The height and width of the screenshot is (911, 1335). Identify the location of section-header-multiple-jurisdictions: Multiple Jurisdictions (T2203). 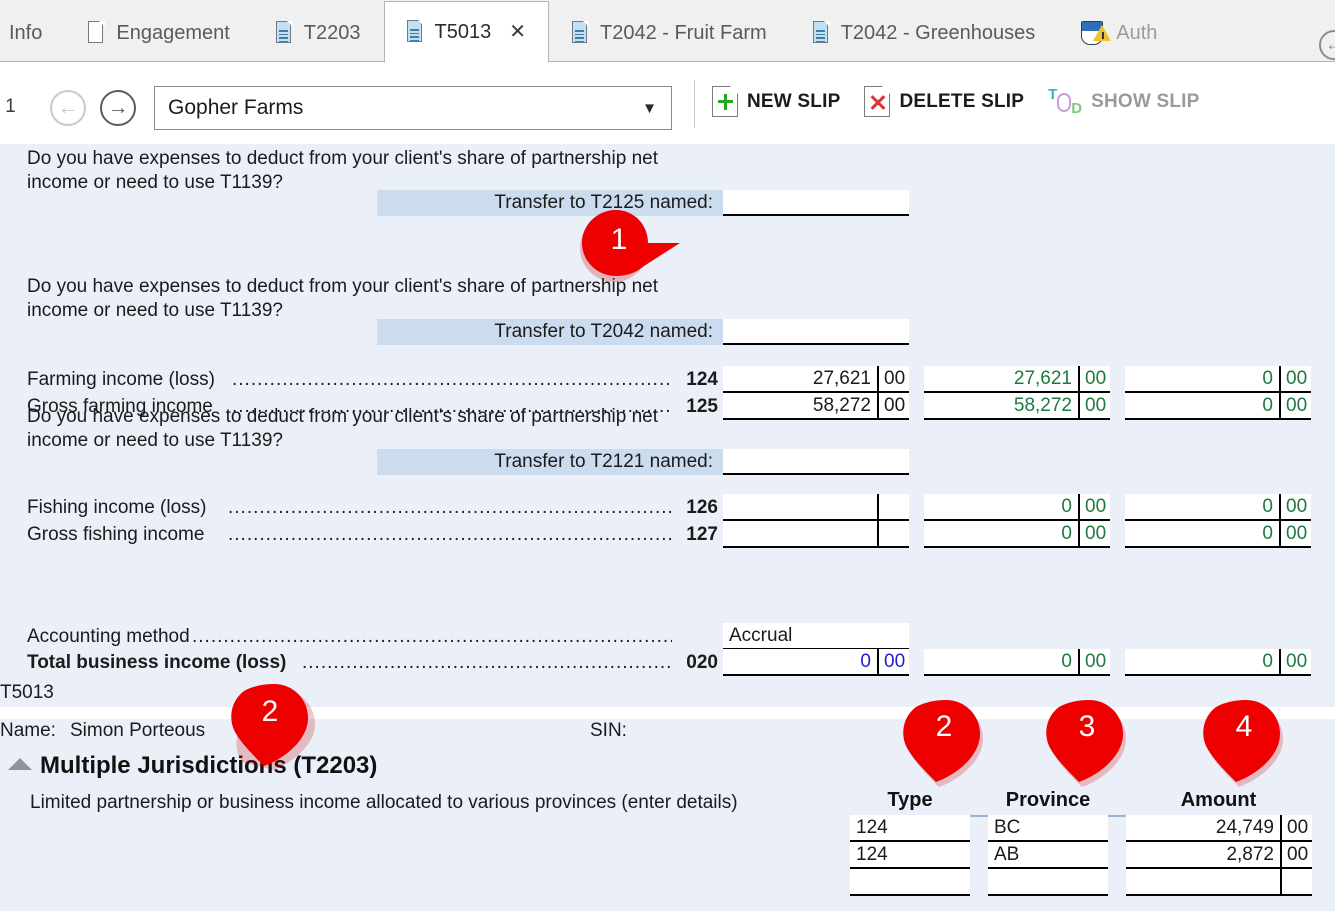
(192, 766).